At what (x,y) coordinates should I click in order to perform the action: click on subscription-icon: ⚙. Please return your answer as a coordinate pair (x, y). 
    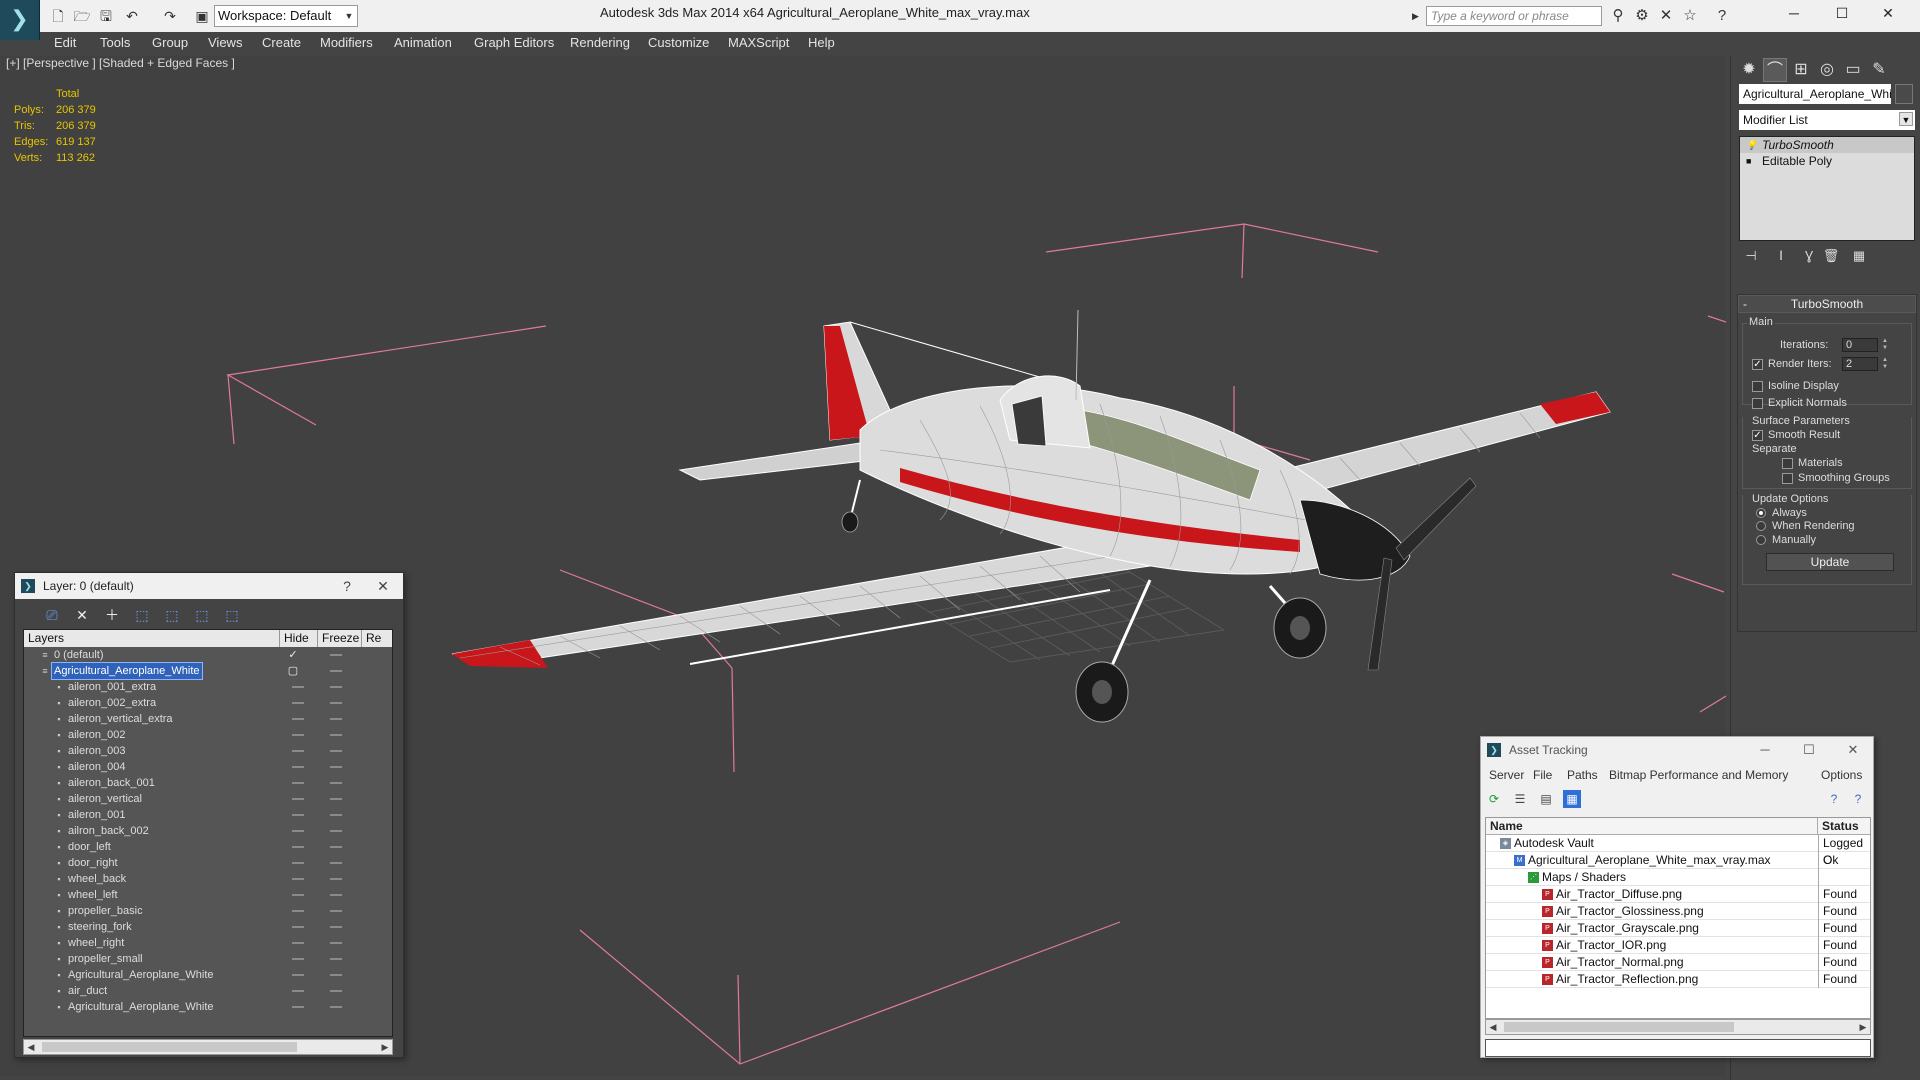
    Looking at the image, I should click on (1642, 16).